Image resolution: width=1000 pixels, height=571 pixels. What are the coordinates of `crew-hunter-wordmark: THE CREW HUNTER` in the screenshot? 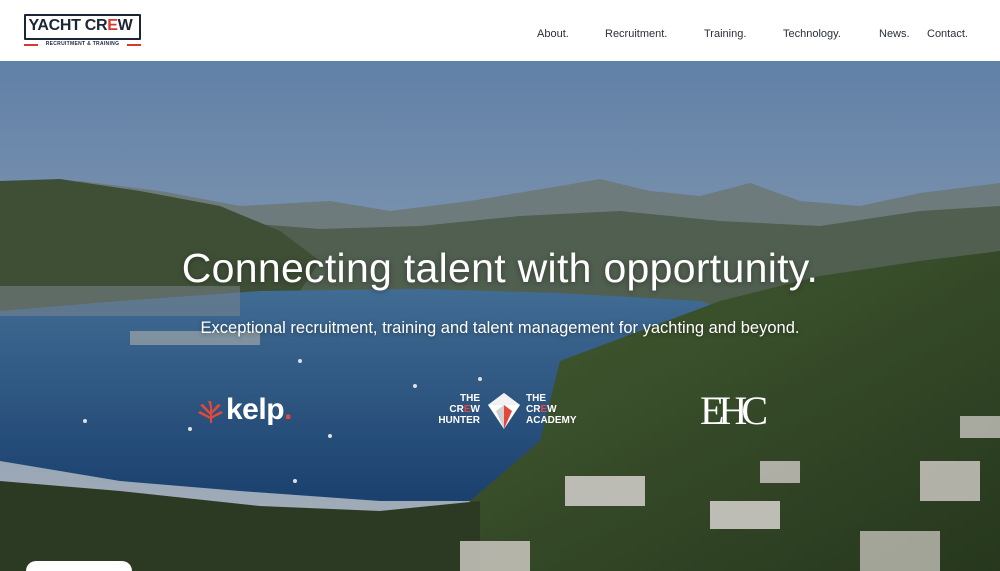 It's located at (456, 409).